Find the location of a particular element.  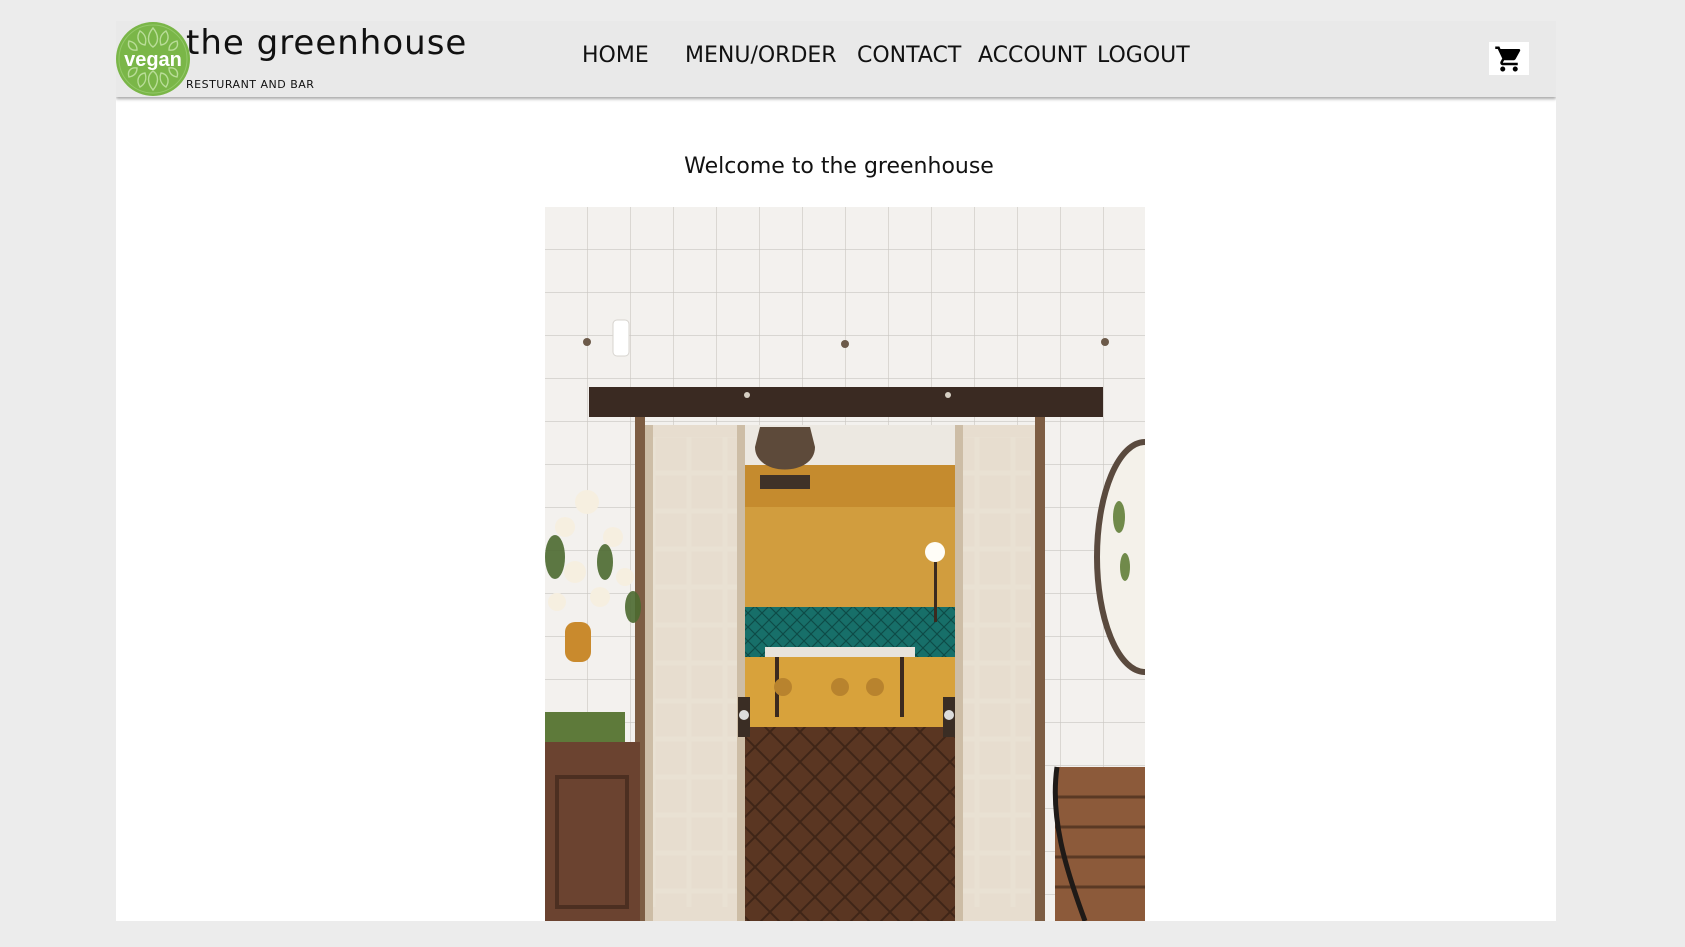

logo-text: vegan is located at coordinates (153, 60).